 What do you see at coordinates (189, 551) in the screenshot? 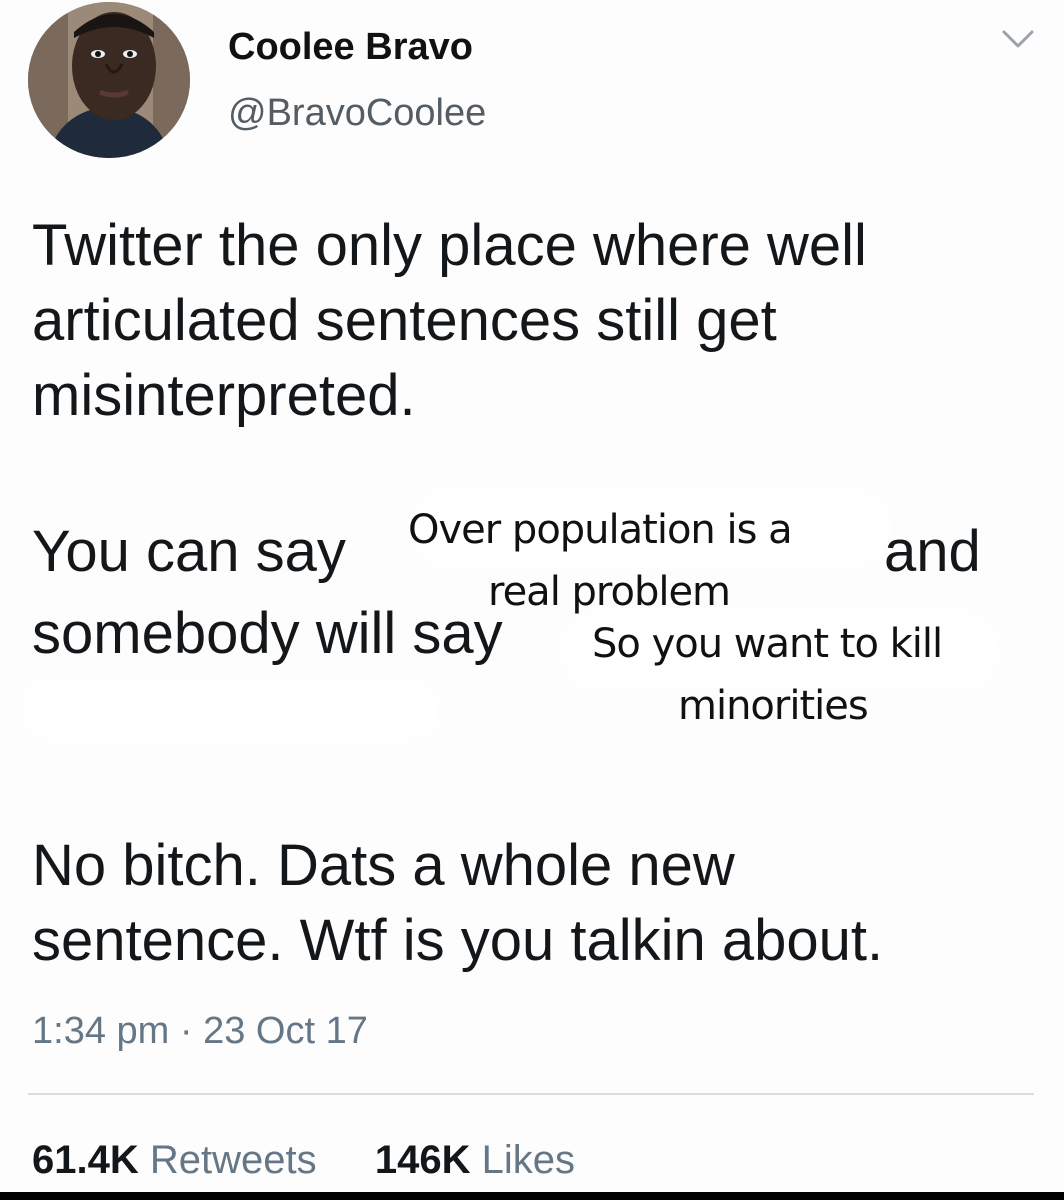
I see `tweet-fragment-you-can-say: You can say` at bounding box center [189, 551].